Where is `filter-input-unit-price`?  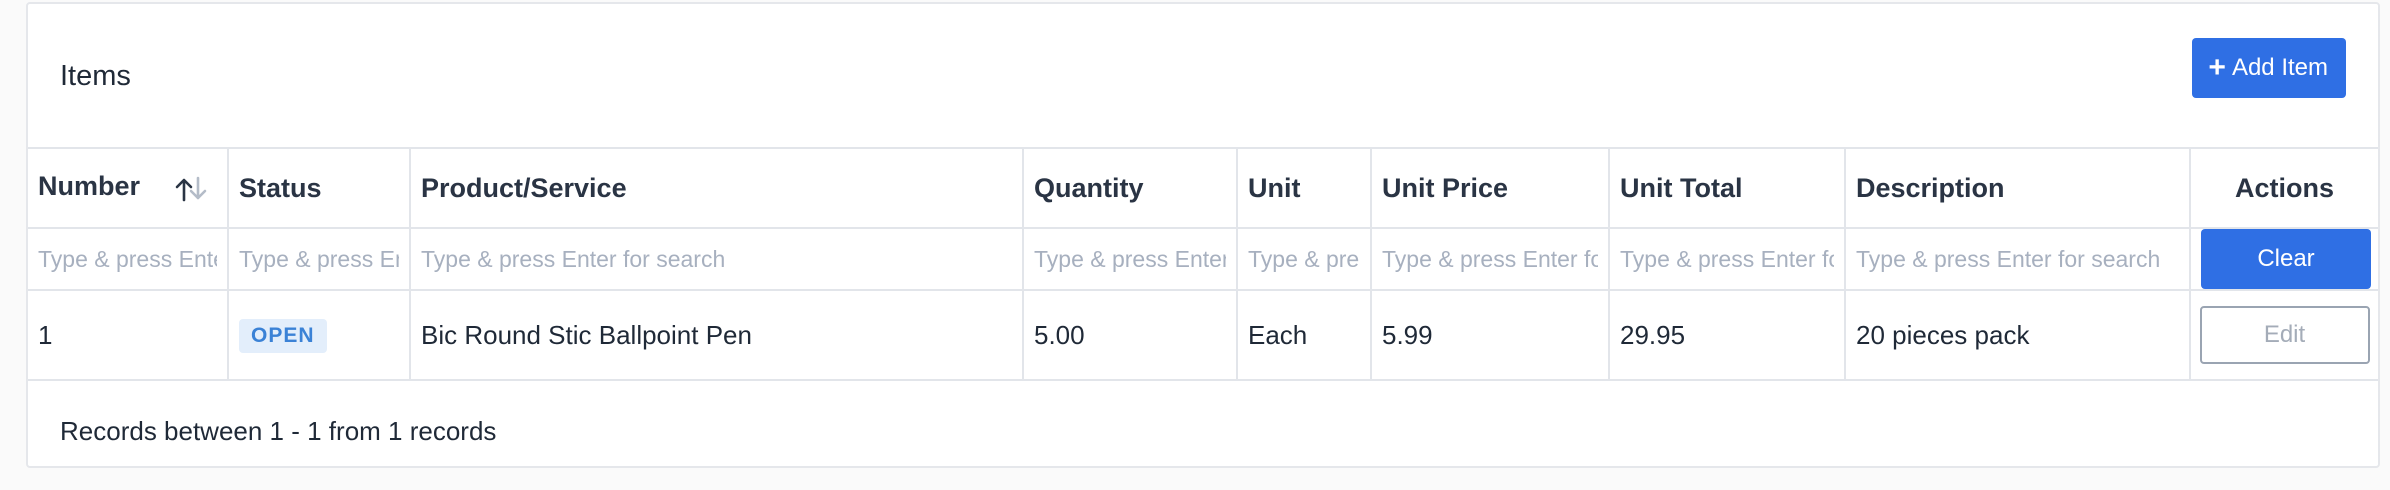
filter-input-unit-price is located at coordinates (1490, 259).